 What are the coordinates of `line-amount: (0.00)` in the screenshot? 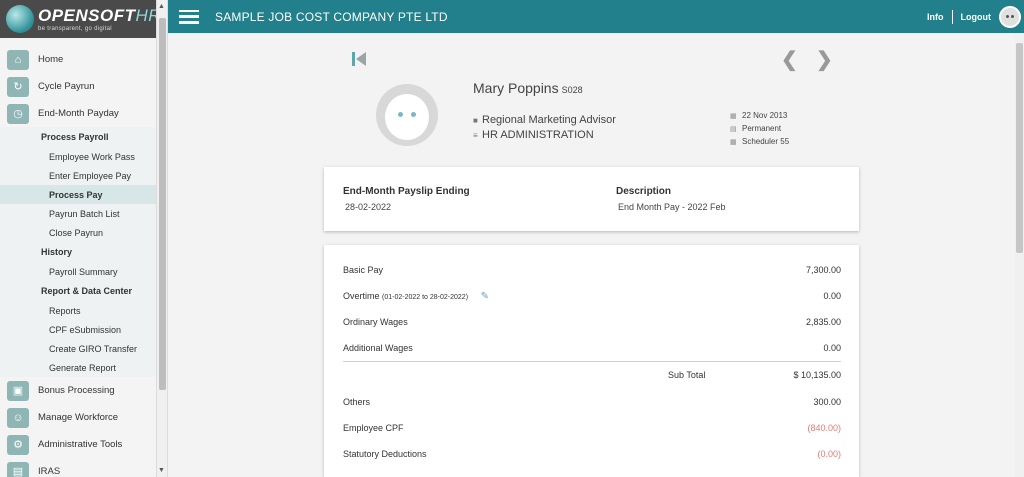 It's located at (829, 454).